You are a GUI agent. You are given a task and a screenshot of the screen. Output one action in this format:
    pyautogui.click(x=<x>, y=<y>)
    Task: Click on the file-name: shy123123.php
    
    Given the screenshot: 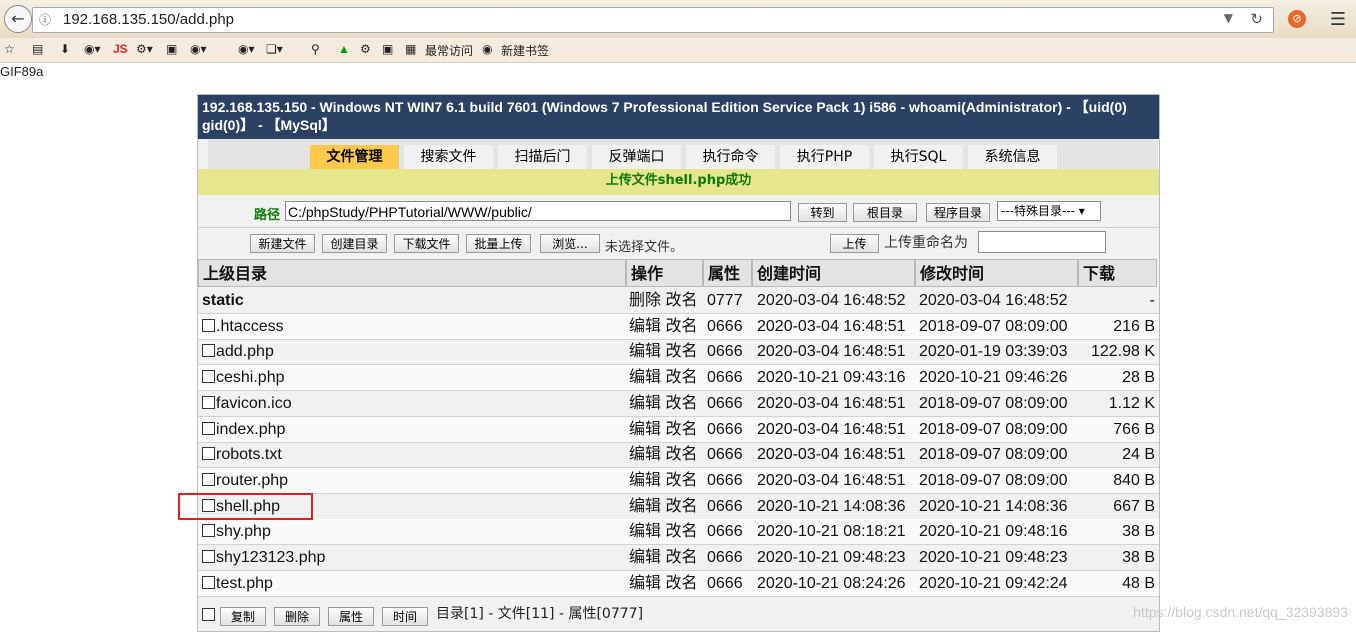 What is the action you would take?
    pyautogui.click(x=263, y=557)
    